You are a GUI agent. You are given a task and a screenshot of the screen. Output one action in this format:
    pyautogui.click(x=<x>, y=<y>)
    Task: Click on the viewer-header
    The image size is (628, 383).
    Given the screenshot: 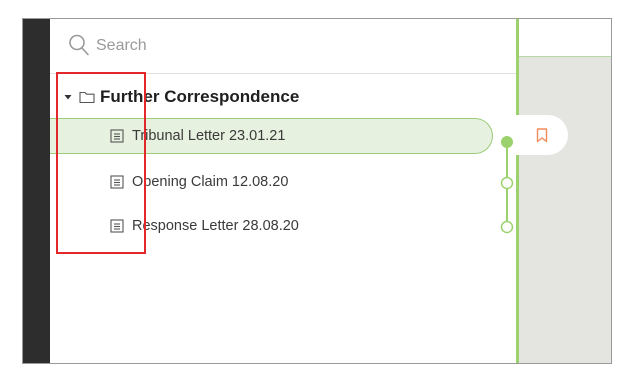 What is the action you would take?
    pyautogui.click(x=565, y=38)
    